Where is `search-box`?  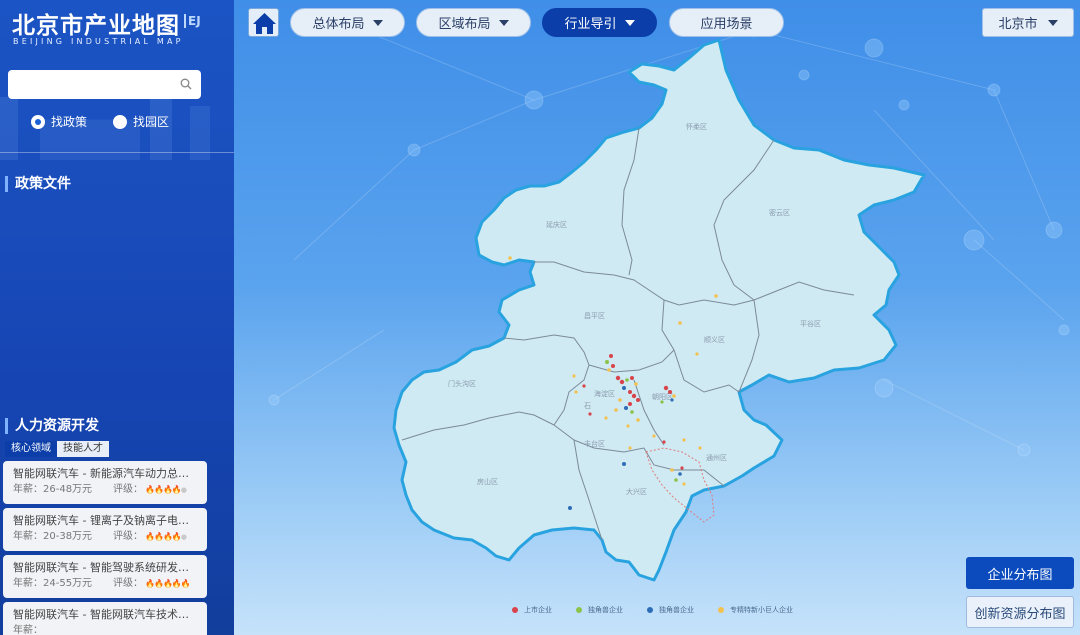
search-box is located at coordinates (104, 84).